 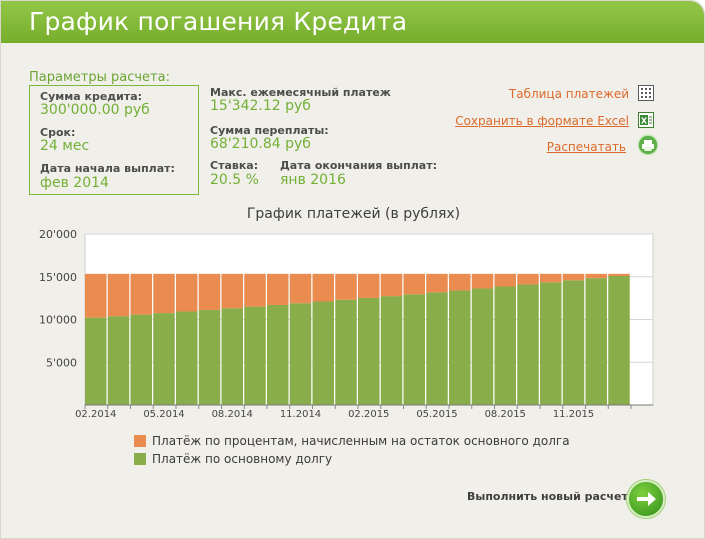 I want to click on x-tick-label: 02.2014, so click(x=95, y=414).